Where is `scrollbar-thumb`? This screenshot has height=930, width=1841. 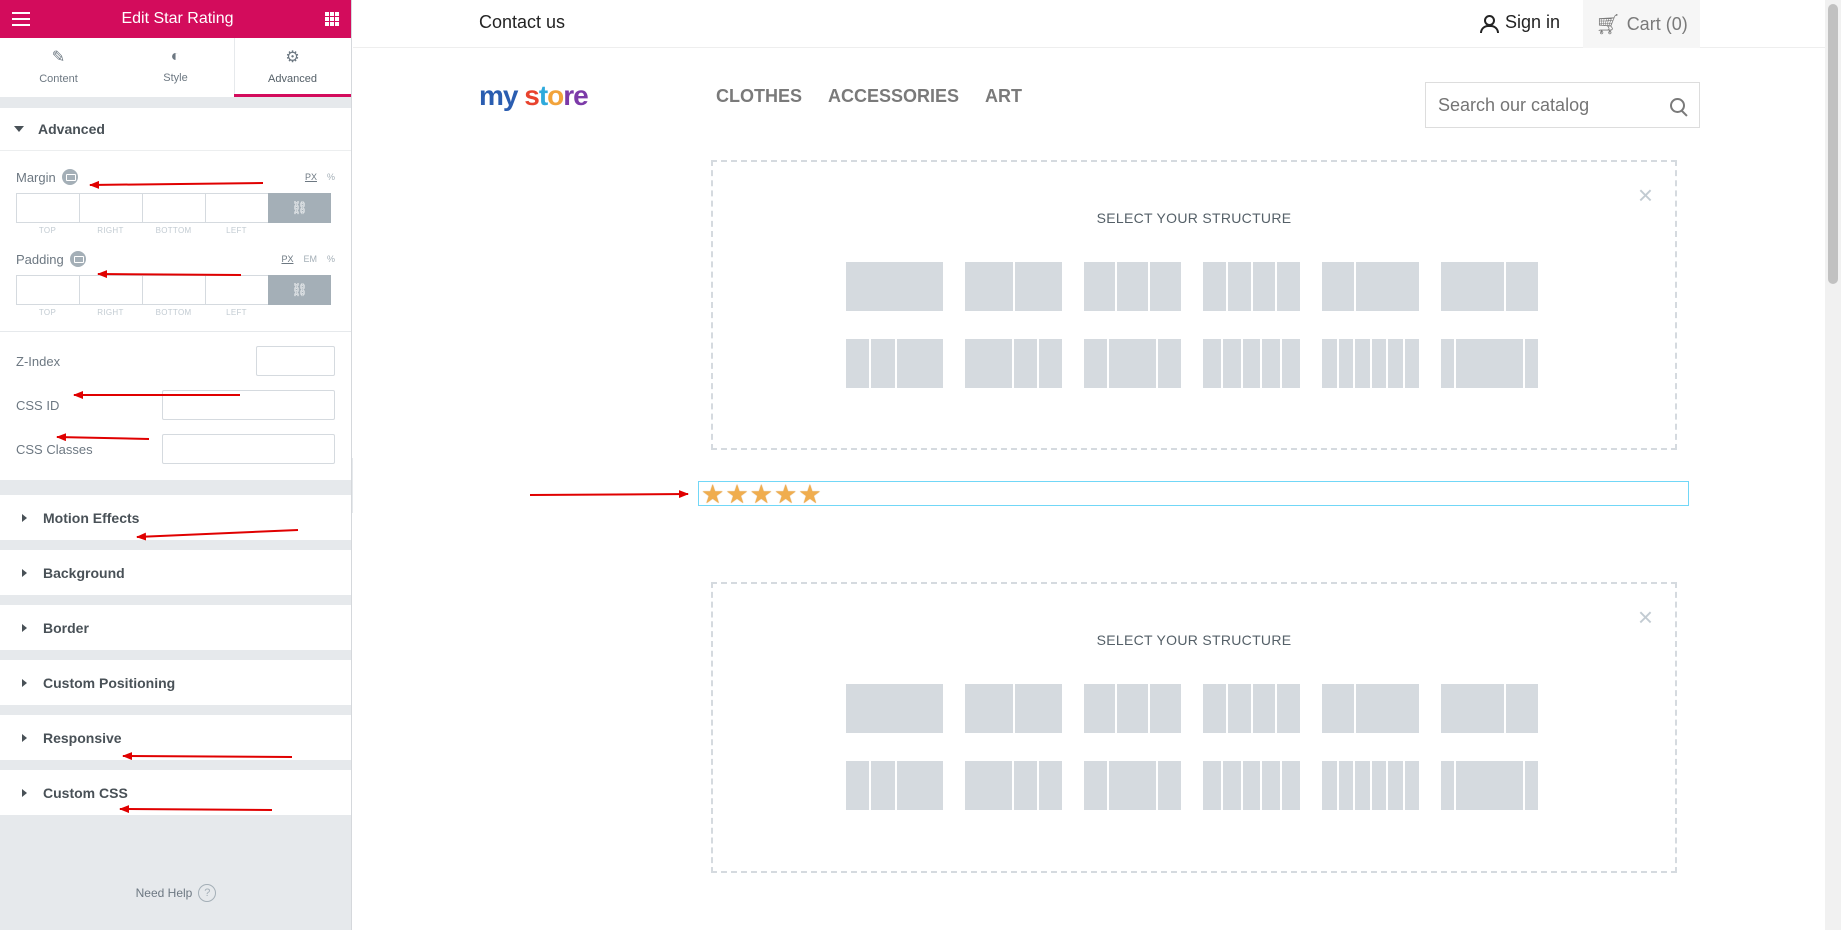 scrollbar-thumb is located at coordinates (1833, 144).